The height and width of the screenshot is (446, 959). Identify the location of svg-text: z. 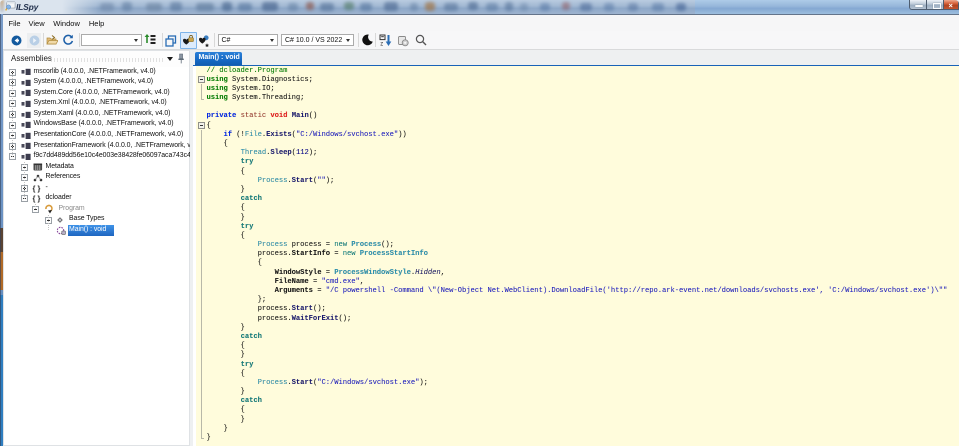
(381, 45).